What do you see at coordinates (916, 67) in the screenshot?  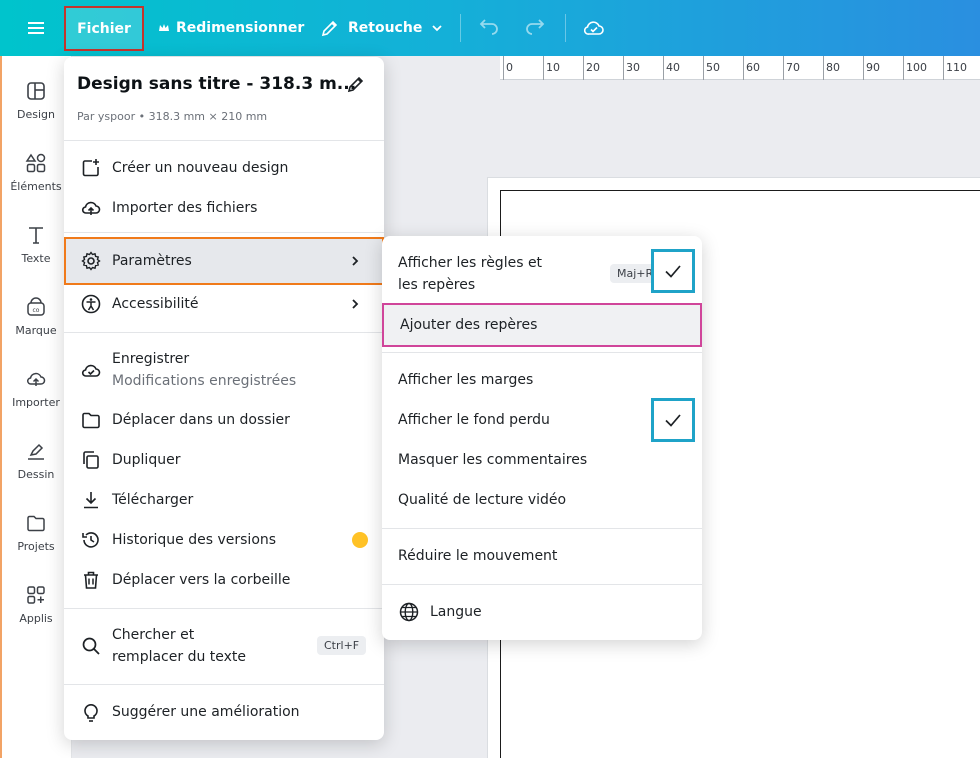 I see `ruler-tick-label: 100` at bounding box center [916, 67].